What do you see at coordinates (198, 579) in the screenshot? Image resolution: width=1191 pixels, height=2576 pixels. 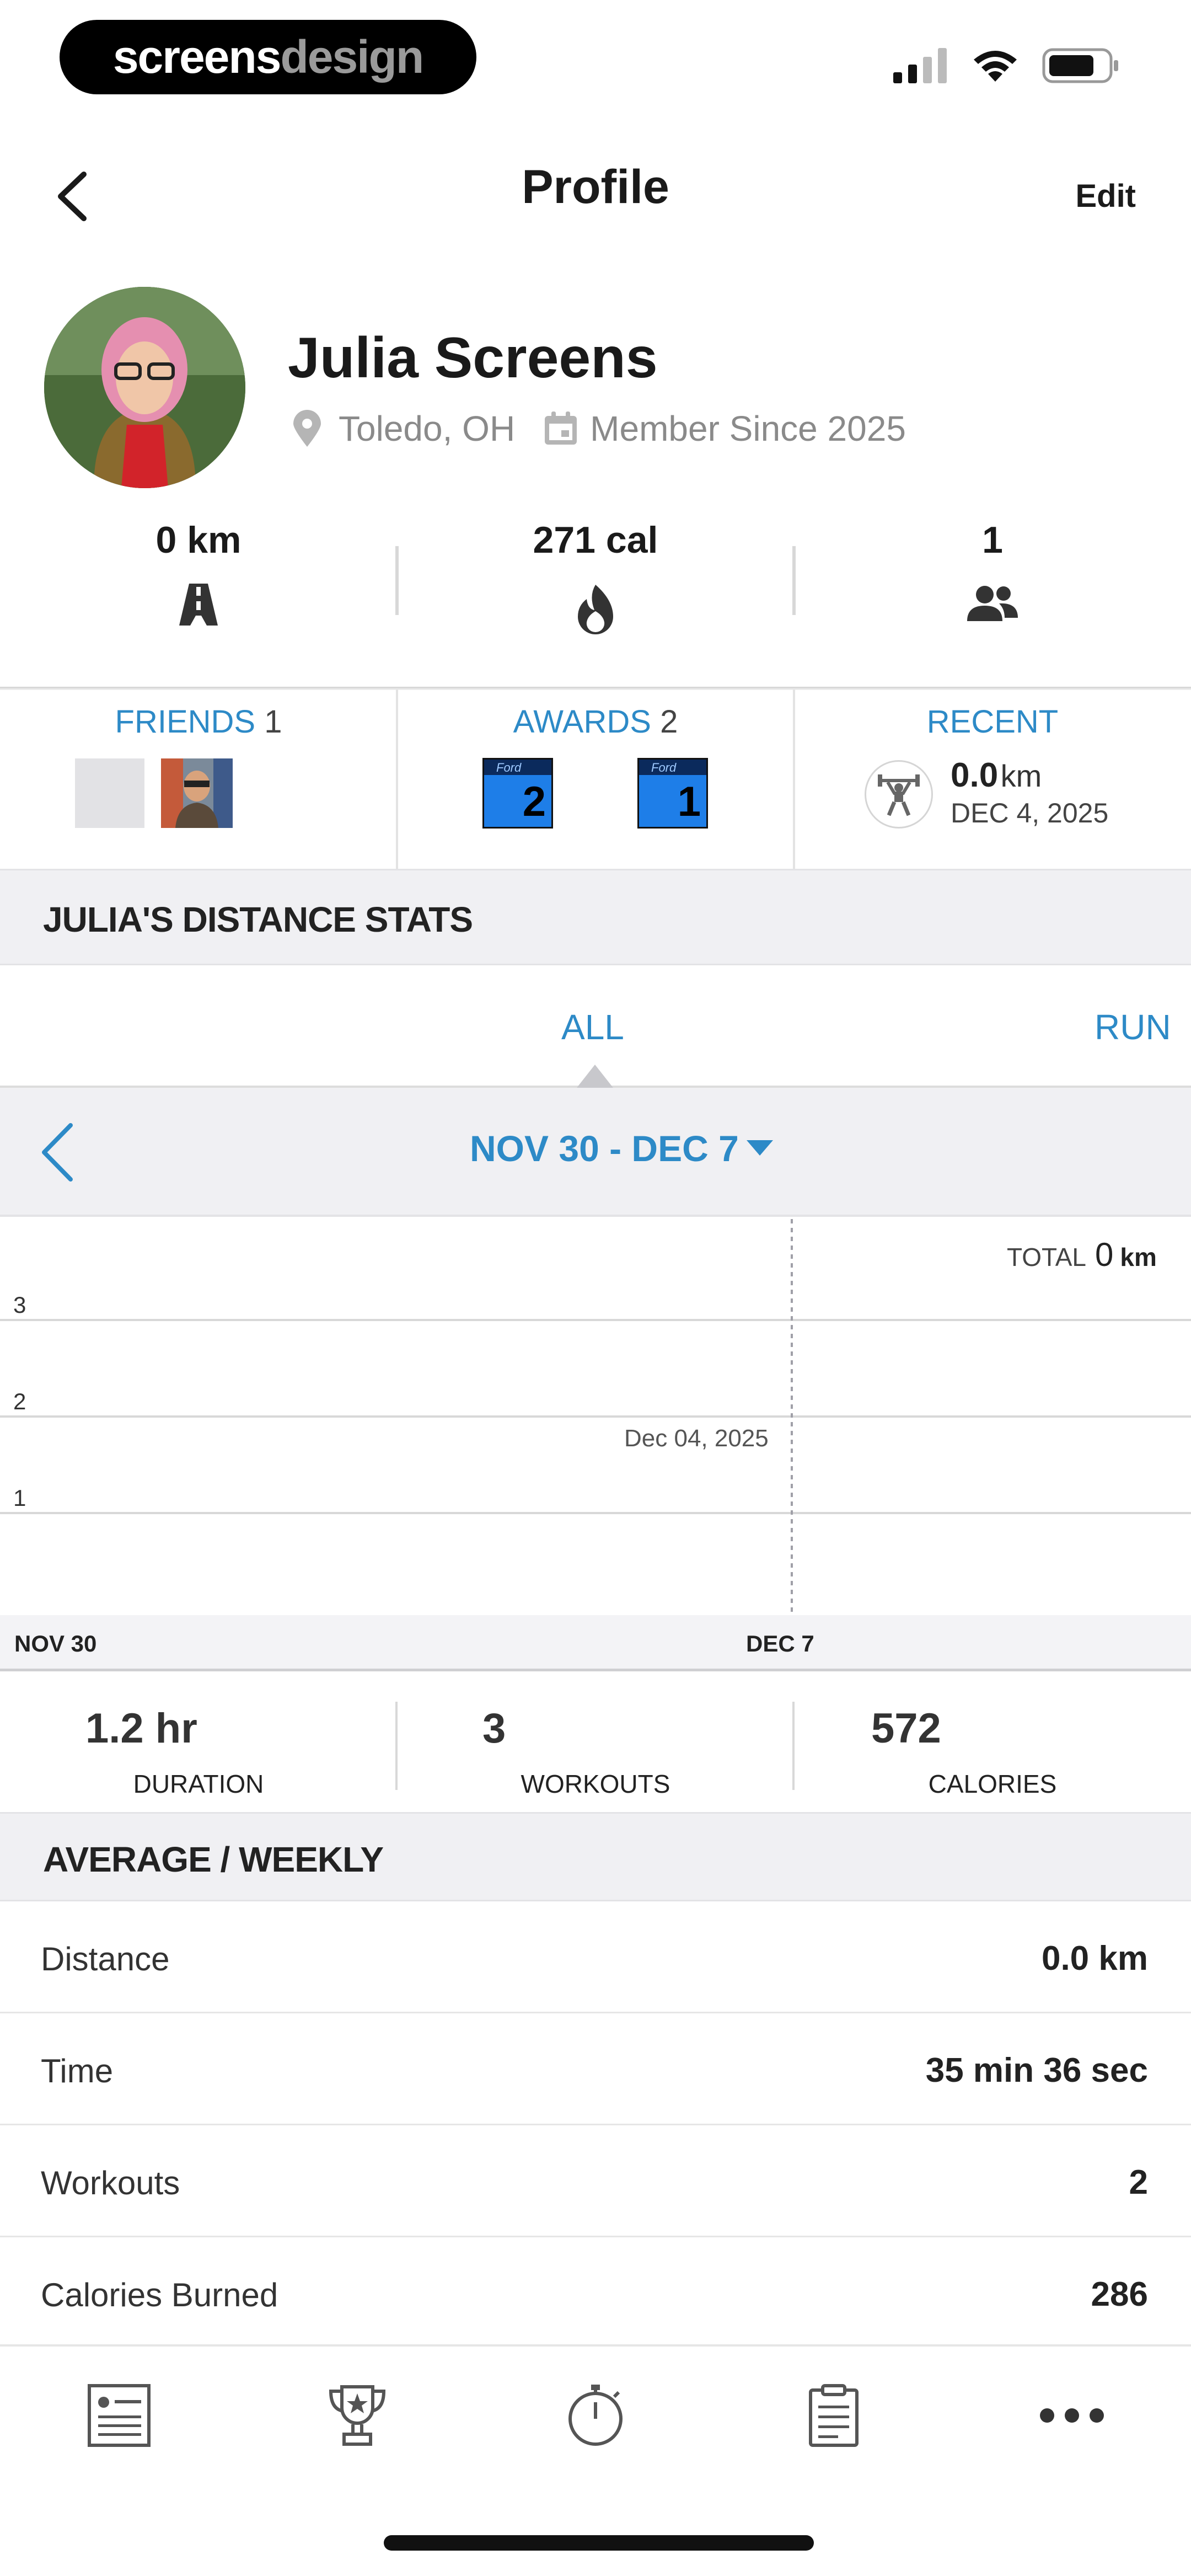 I see `stat-distance: 0 km` at bounding box center [198, 579].